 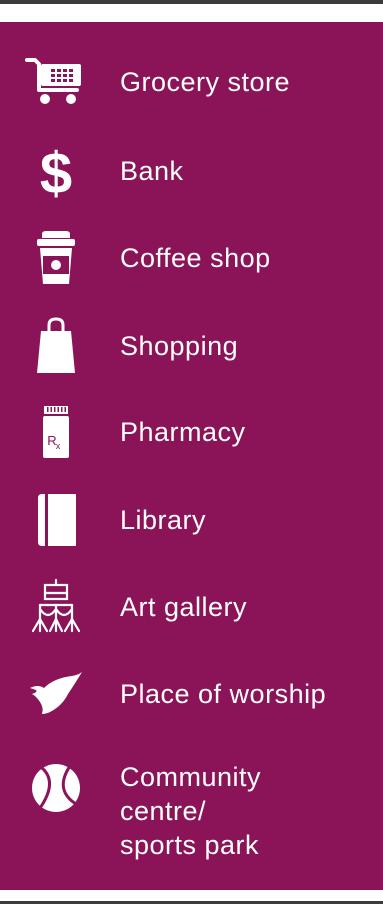 I want to click on legend-item-grocery-store: Grocery store, so click(x=191, y=82).